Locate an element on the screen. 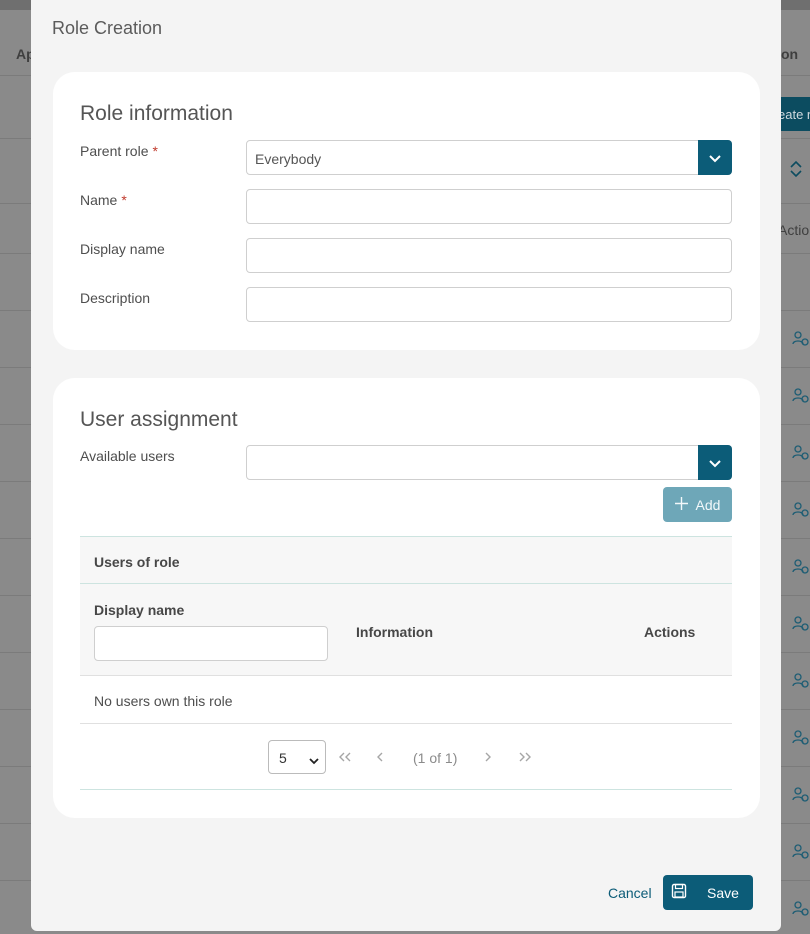 The image size is (810, 934). first-page-icon is located at coordinates (345, 758).